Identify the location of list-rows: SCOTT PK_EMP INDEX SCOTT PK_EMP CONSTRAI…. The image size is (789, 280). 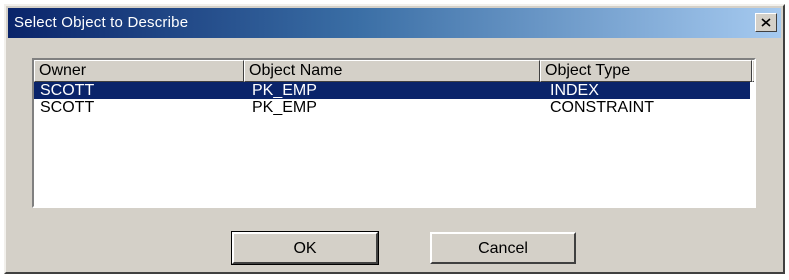
(394, 99).